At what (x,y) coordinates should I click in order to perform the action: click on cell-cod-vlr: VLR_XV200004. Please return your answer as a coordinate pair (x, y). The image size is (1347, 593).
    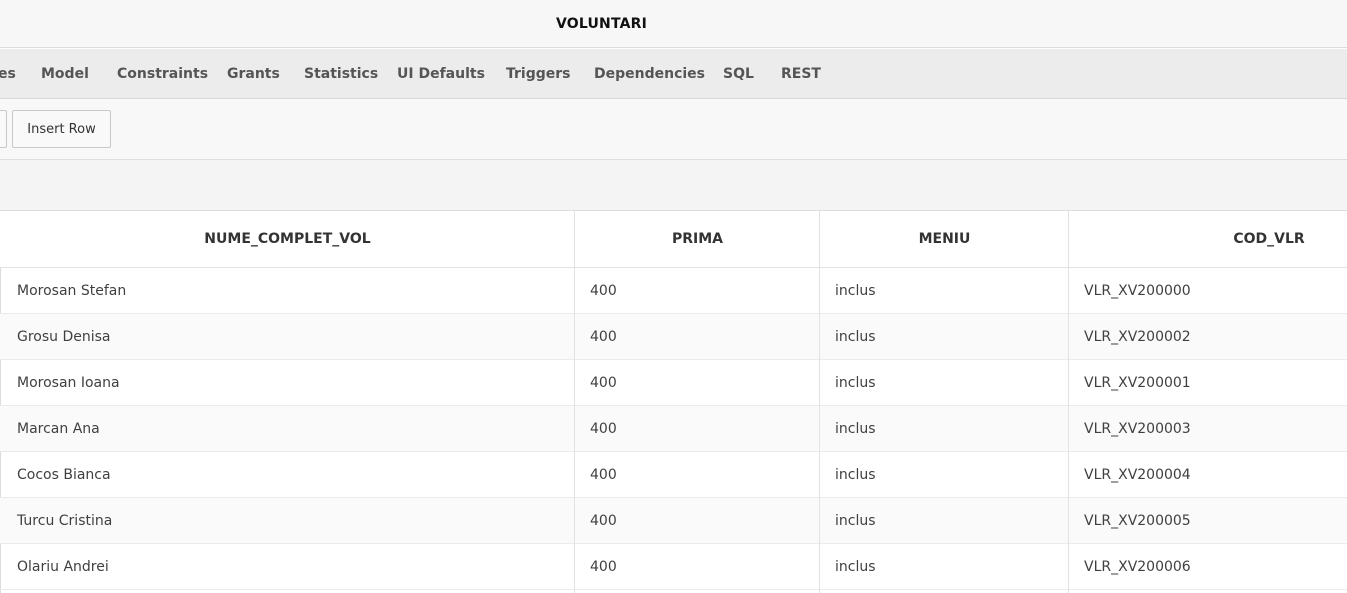
    Looking at the image, I should click on (1137, 475).